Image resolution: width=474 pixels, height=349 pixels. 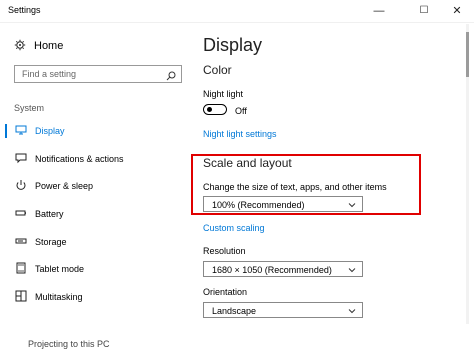 I want to click on sidebar-item-label: Power & sleep, so click(x=64, y=186).